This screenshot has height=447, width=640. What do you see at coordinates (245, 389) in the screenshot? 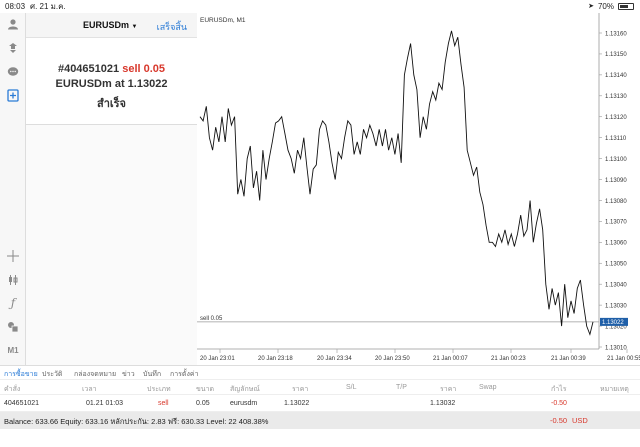
I see `header-symbol: สัญลักษณ์` at bounding box center [245, 389].